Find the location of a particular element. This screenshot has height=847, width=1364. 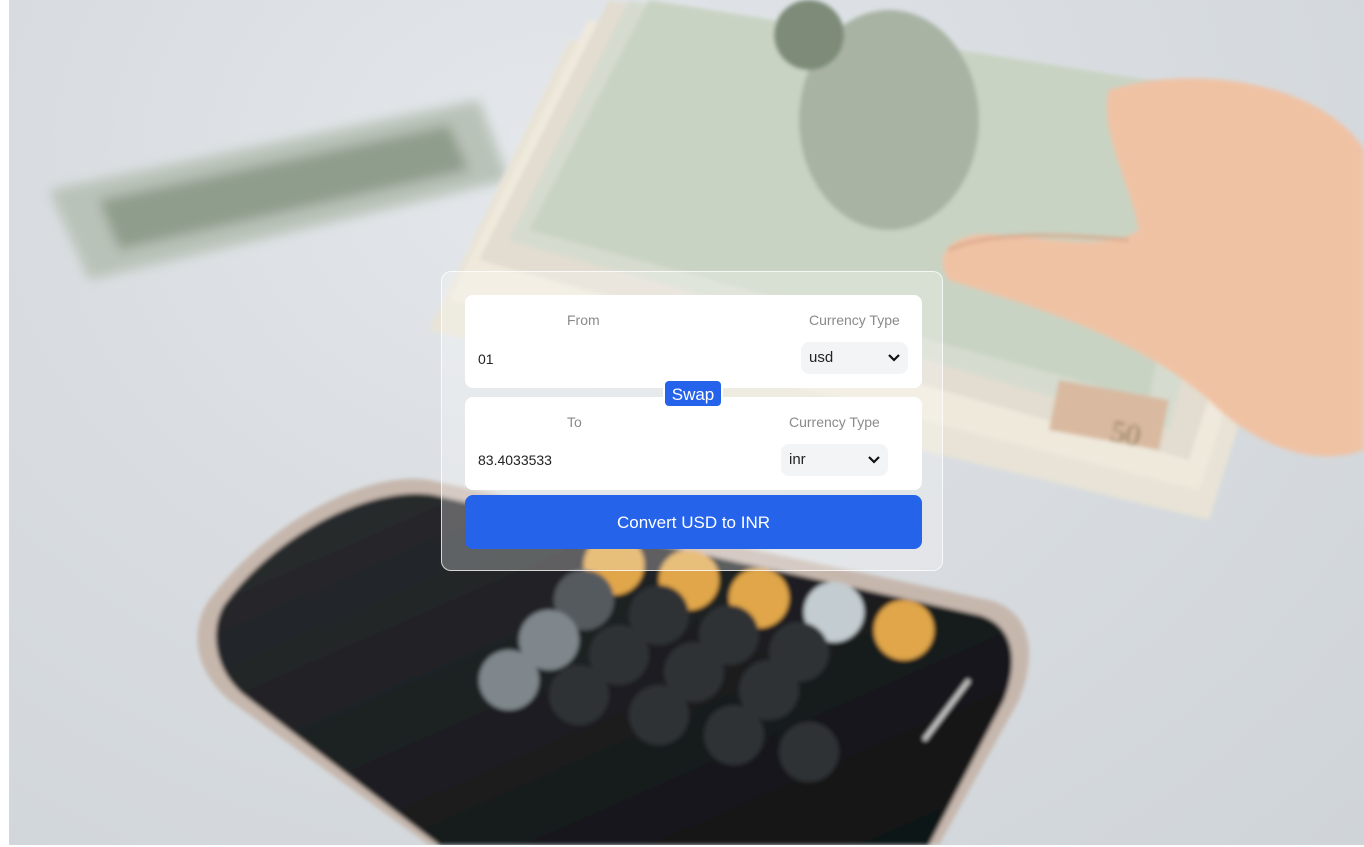

to-amount-input is located at coordinates (603, 460).